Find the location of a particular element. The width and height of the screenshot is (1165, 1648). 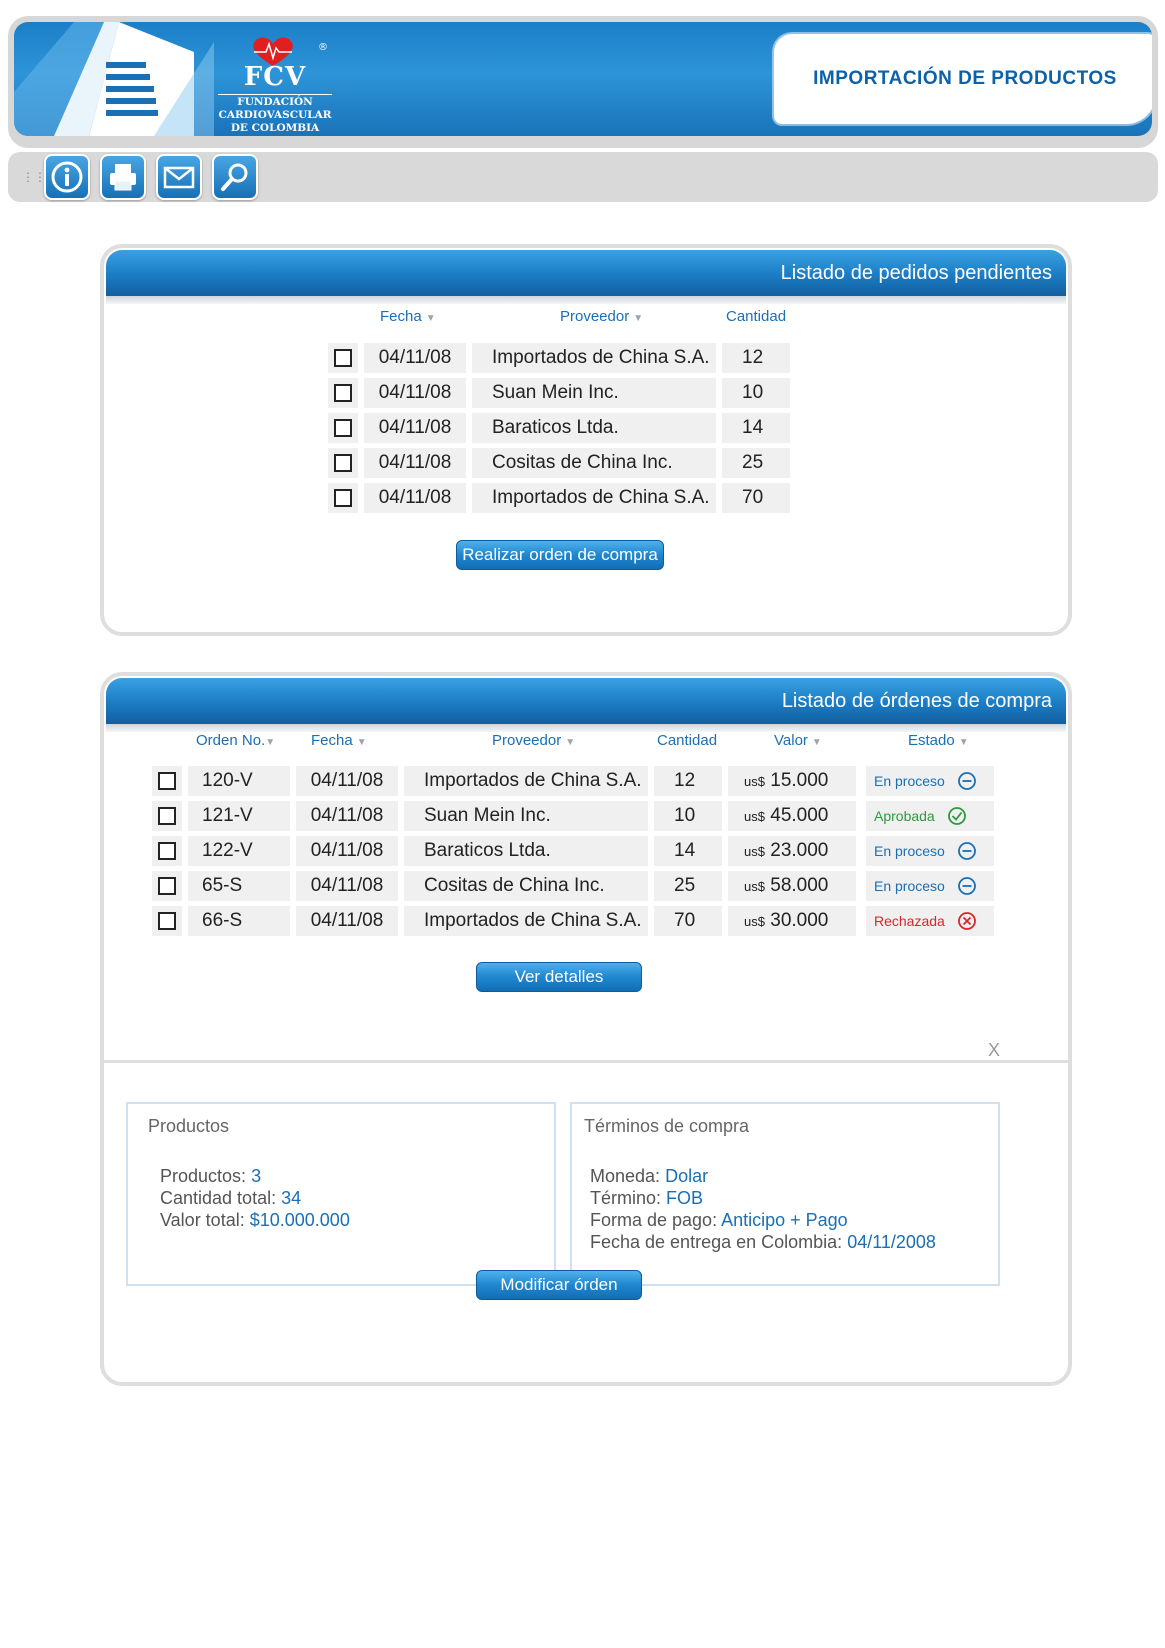

summary-line: Cantidad total: 34 is located at coordinates (231, 1198).